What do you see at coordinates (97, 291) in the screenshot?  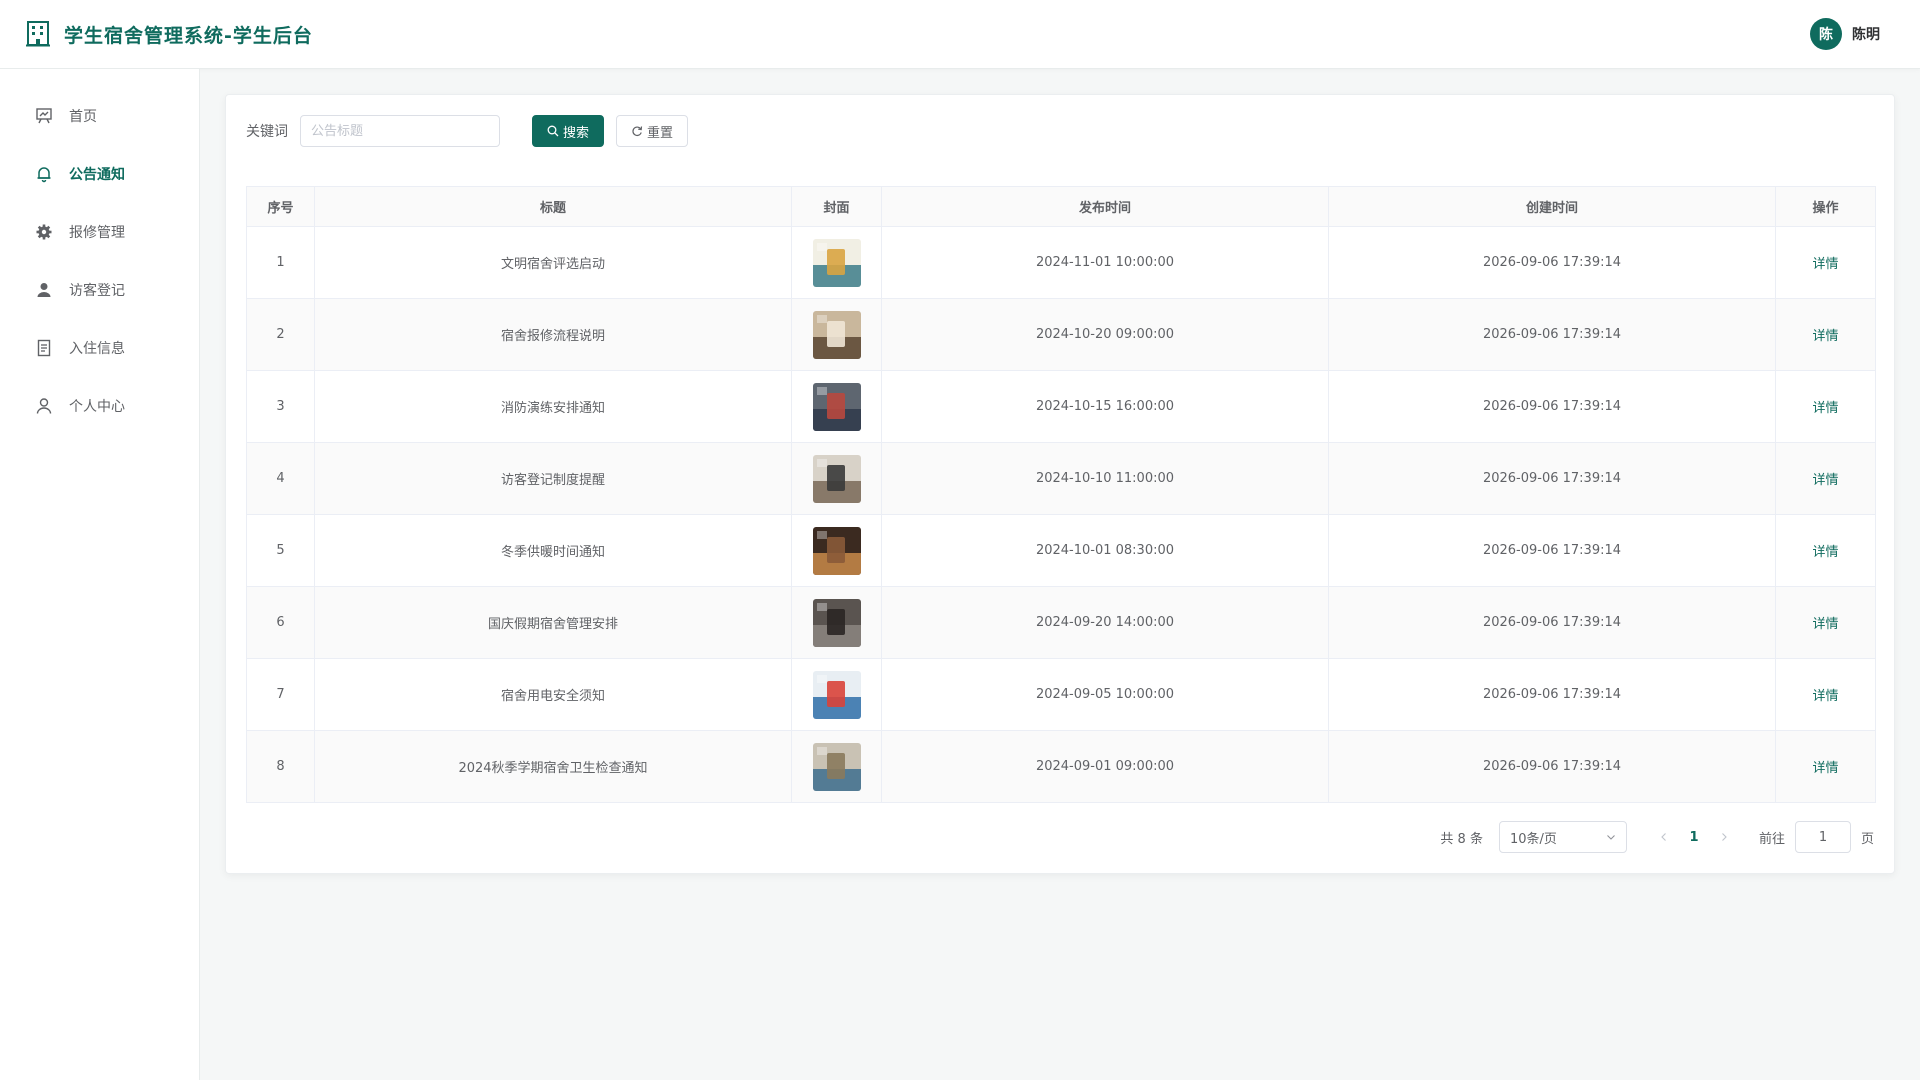 I see `sidebar-item-label: 访客登记` at bounding box center [97, 291].